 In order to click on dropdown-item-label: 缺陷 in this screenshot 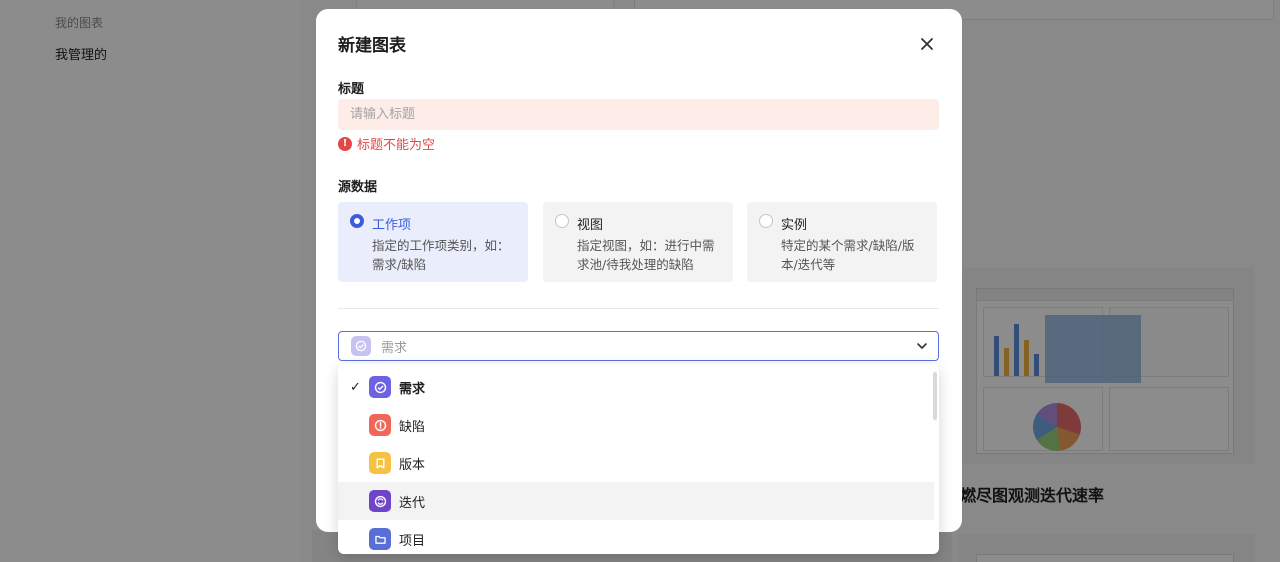, I will do `click(412, 427)`.